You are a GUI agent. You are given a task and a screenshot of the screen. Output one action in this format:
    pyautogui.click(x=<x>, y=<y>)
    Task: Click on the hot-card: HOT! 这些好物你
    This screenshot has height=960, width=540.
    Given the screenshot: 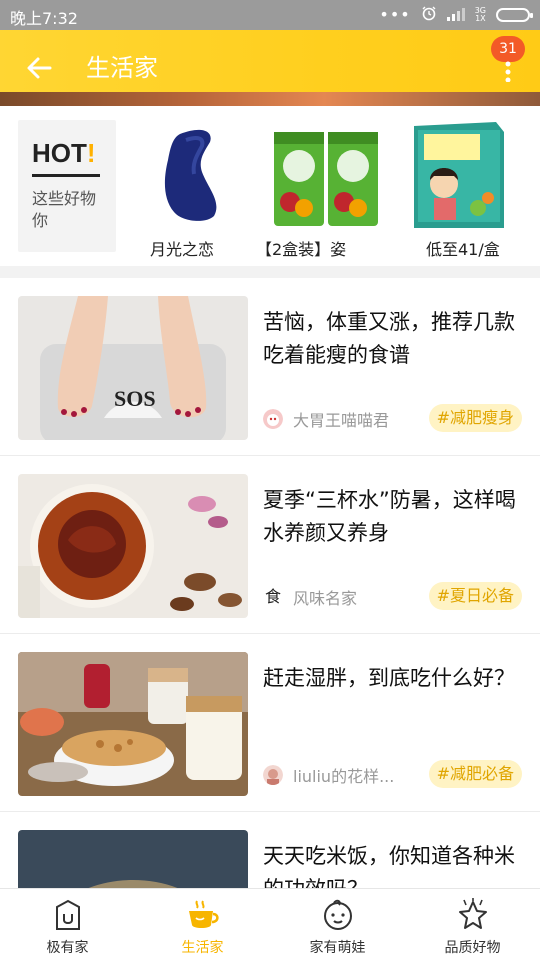 What is the action you would take?
    pyautogui.click(x=67, y=186)
    